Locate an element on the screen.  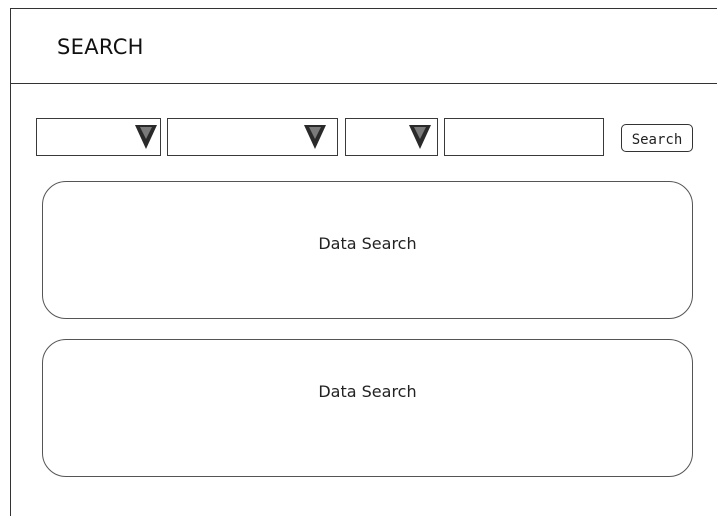
search-input is located at coordinates (524, 137).